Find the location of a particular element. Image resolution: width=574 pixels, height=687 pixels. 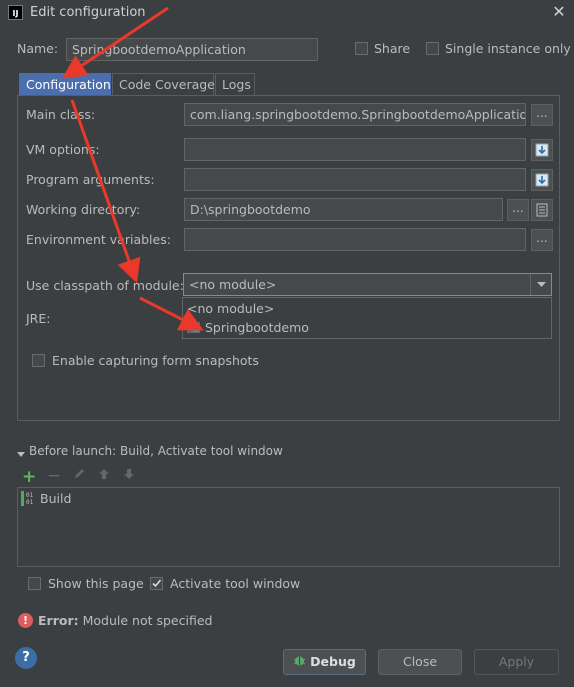

annotation-arrows is located at coordinates (133, 168).